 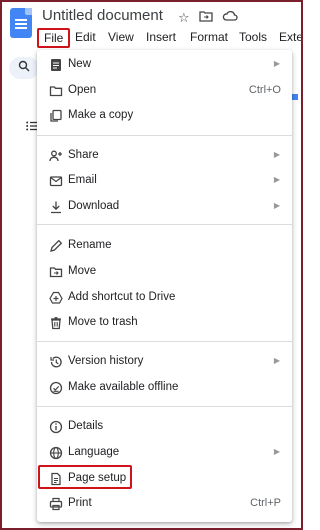 I want to click on menu-item-new: New ▶, so click(x=164, y=65).